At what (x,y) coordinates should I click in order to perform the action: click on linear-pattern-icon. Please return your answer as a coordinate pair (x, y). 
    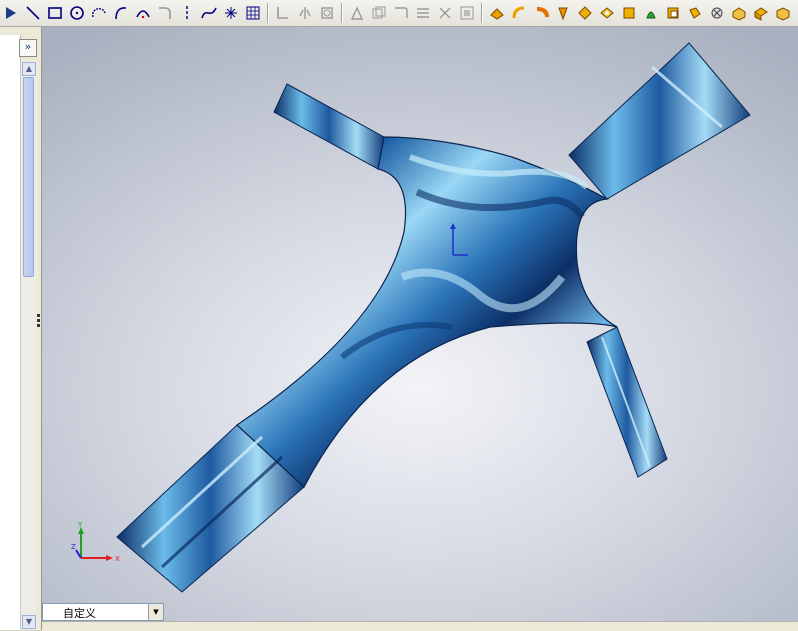
    Looking at the image, I should click on (283, 13).